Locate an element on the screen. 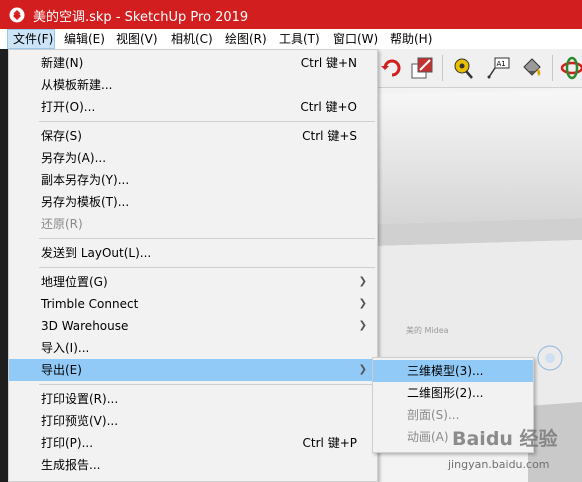 The height and width of the screenshot is (482, 582). baidu-watermark: Baidu 经验 jingyan.baidu.com is located at coordinates (513, 451).